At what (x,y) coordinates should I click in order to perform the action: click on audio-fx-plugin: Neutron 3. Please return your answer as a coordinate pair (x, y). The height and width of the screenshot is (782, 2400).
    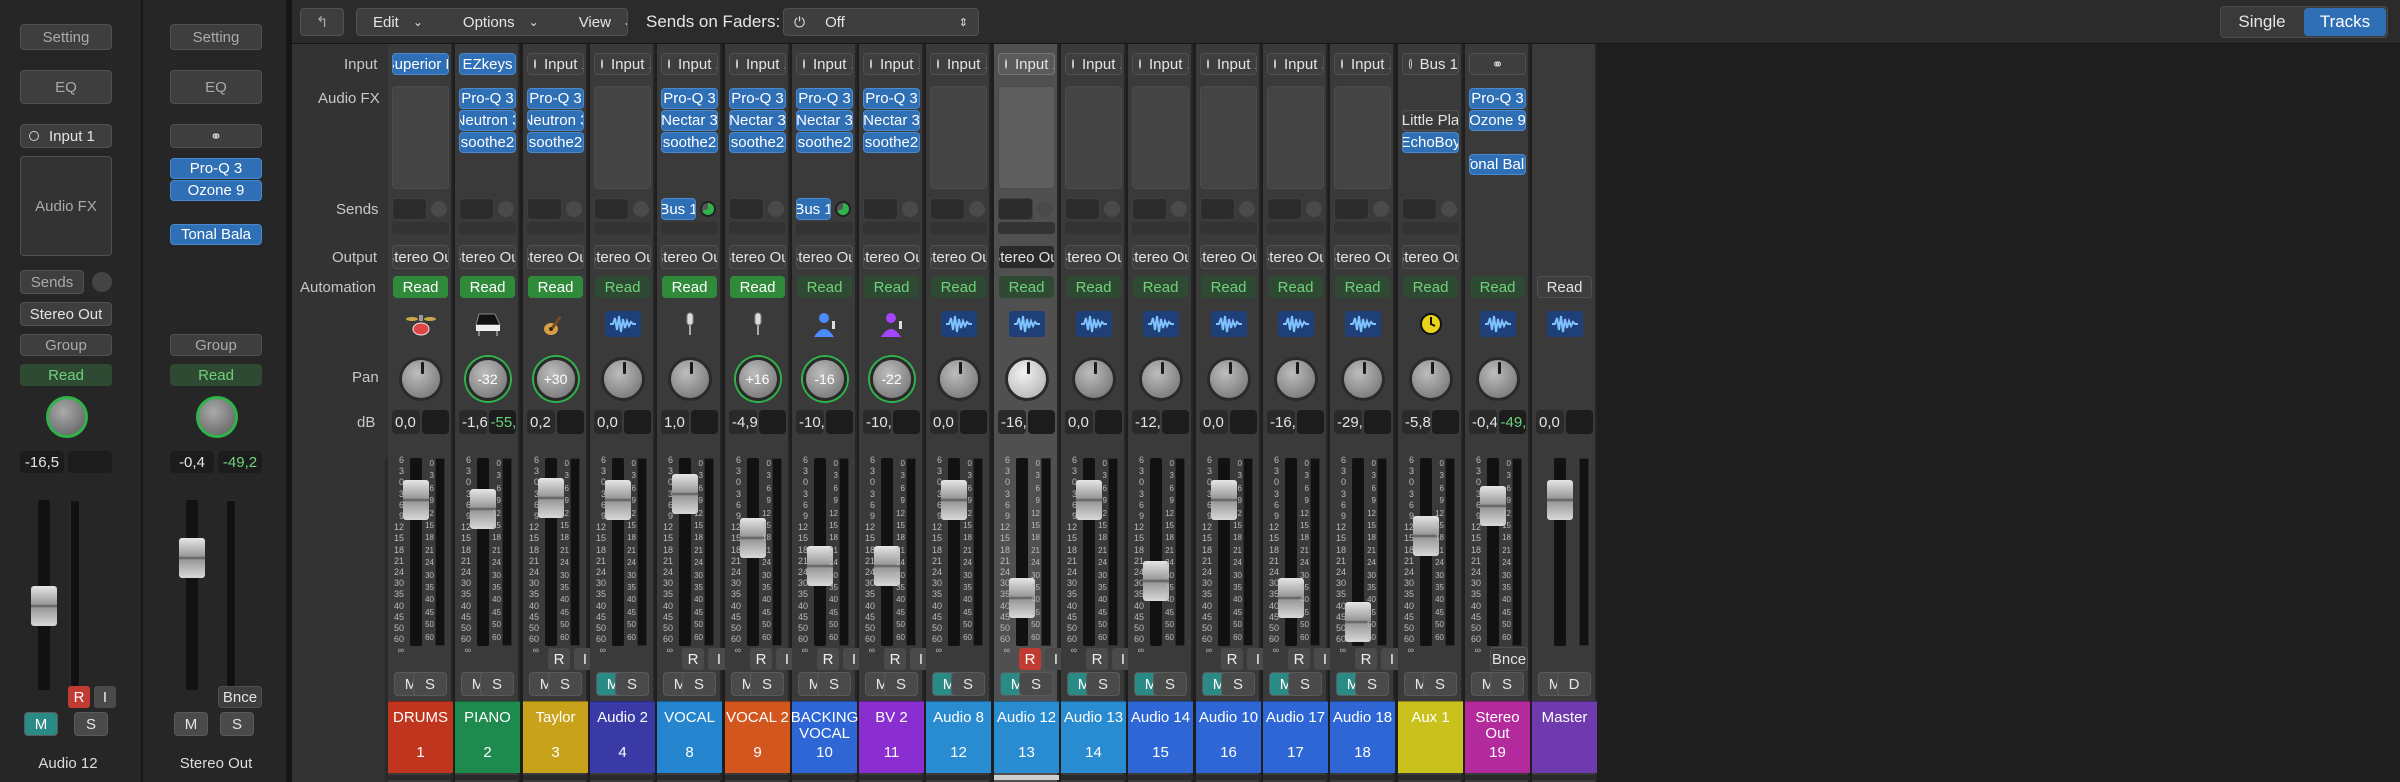
    Looking at the image, I should click on (555, 120).